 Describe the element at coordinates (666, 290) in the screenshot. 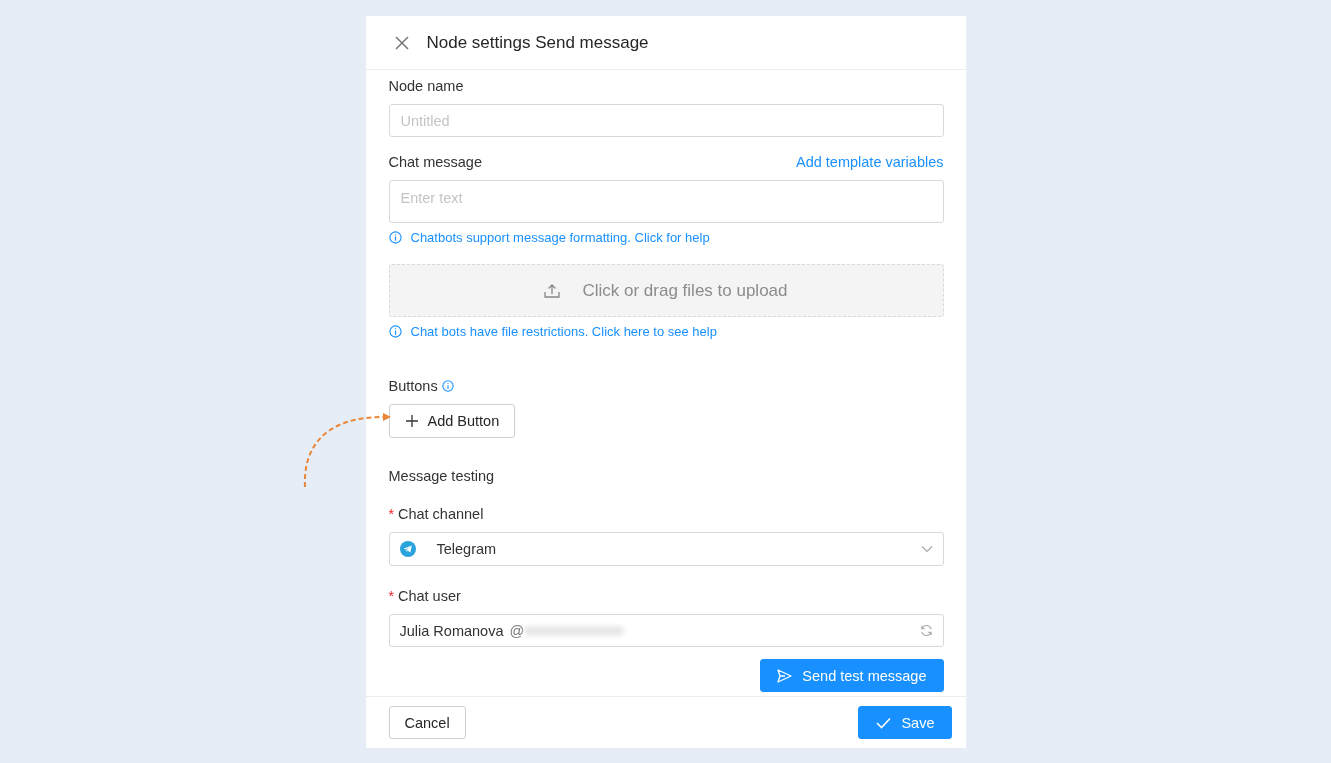

I see `upload-dropzone: Click or drag files to upload` at that location.